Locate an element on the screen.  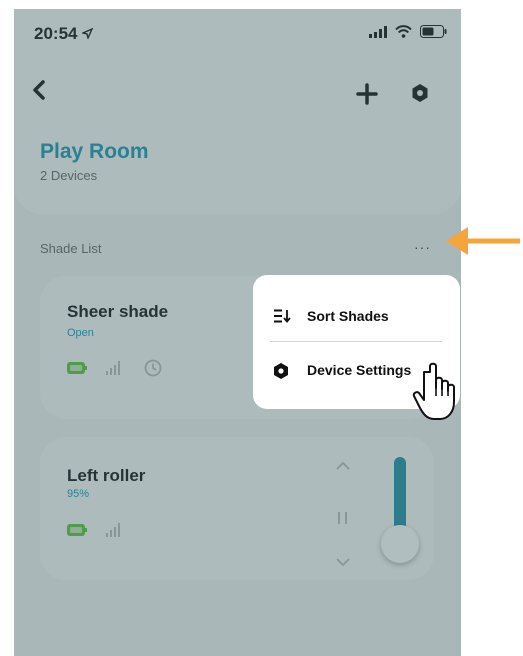
sort-icon is located at coordinates (282, 316).